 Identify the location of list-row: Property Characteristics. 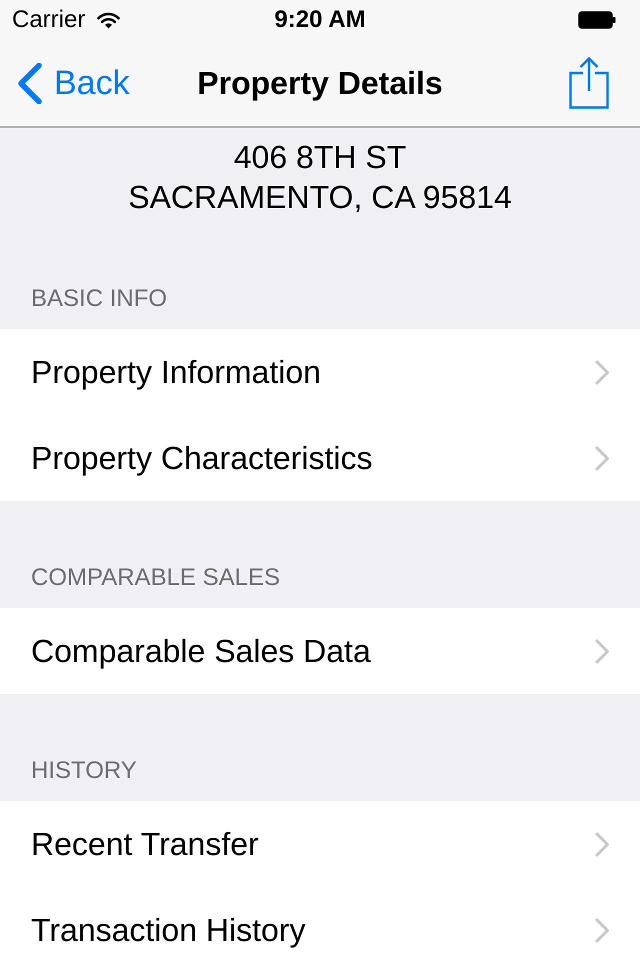
(320, 458).